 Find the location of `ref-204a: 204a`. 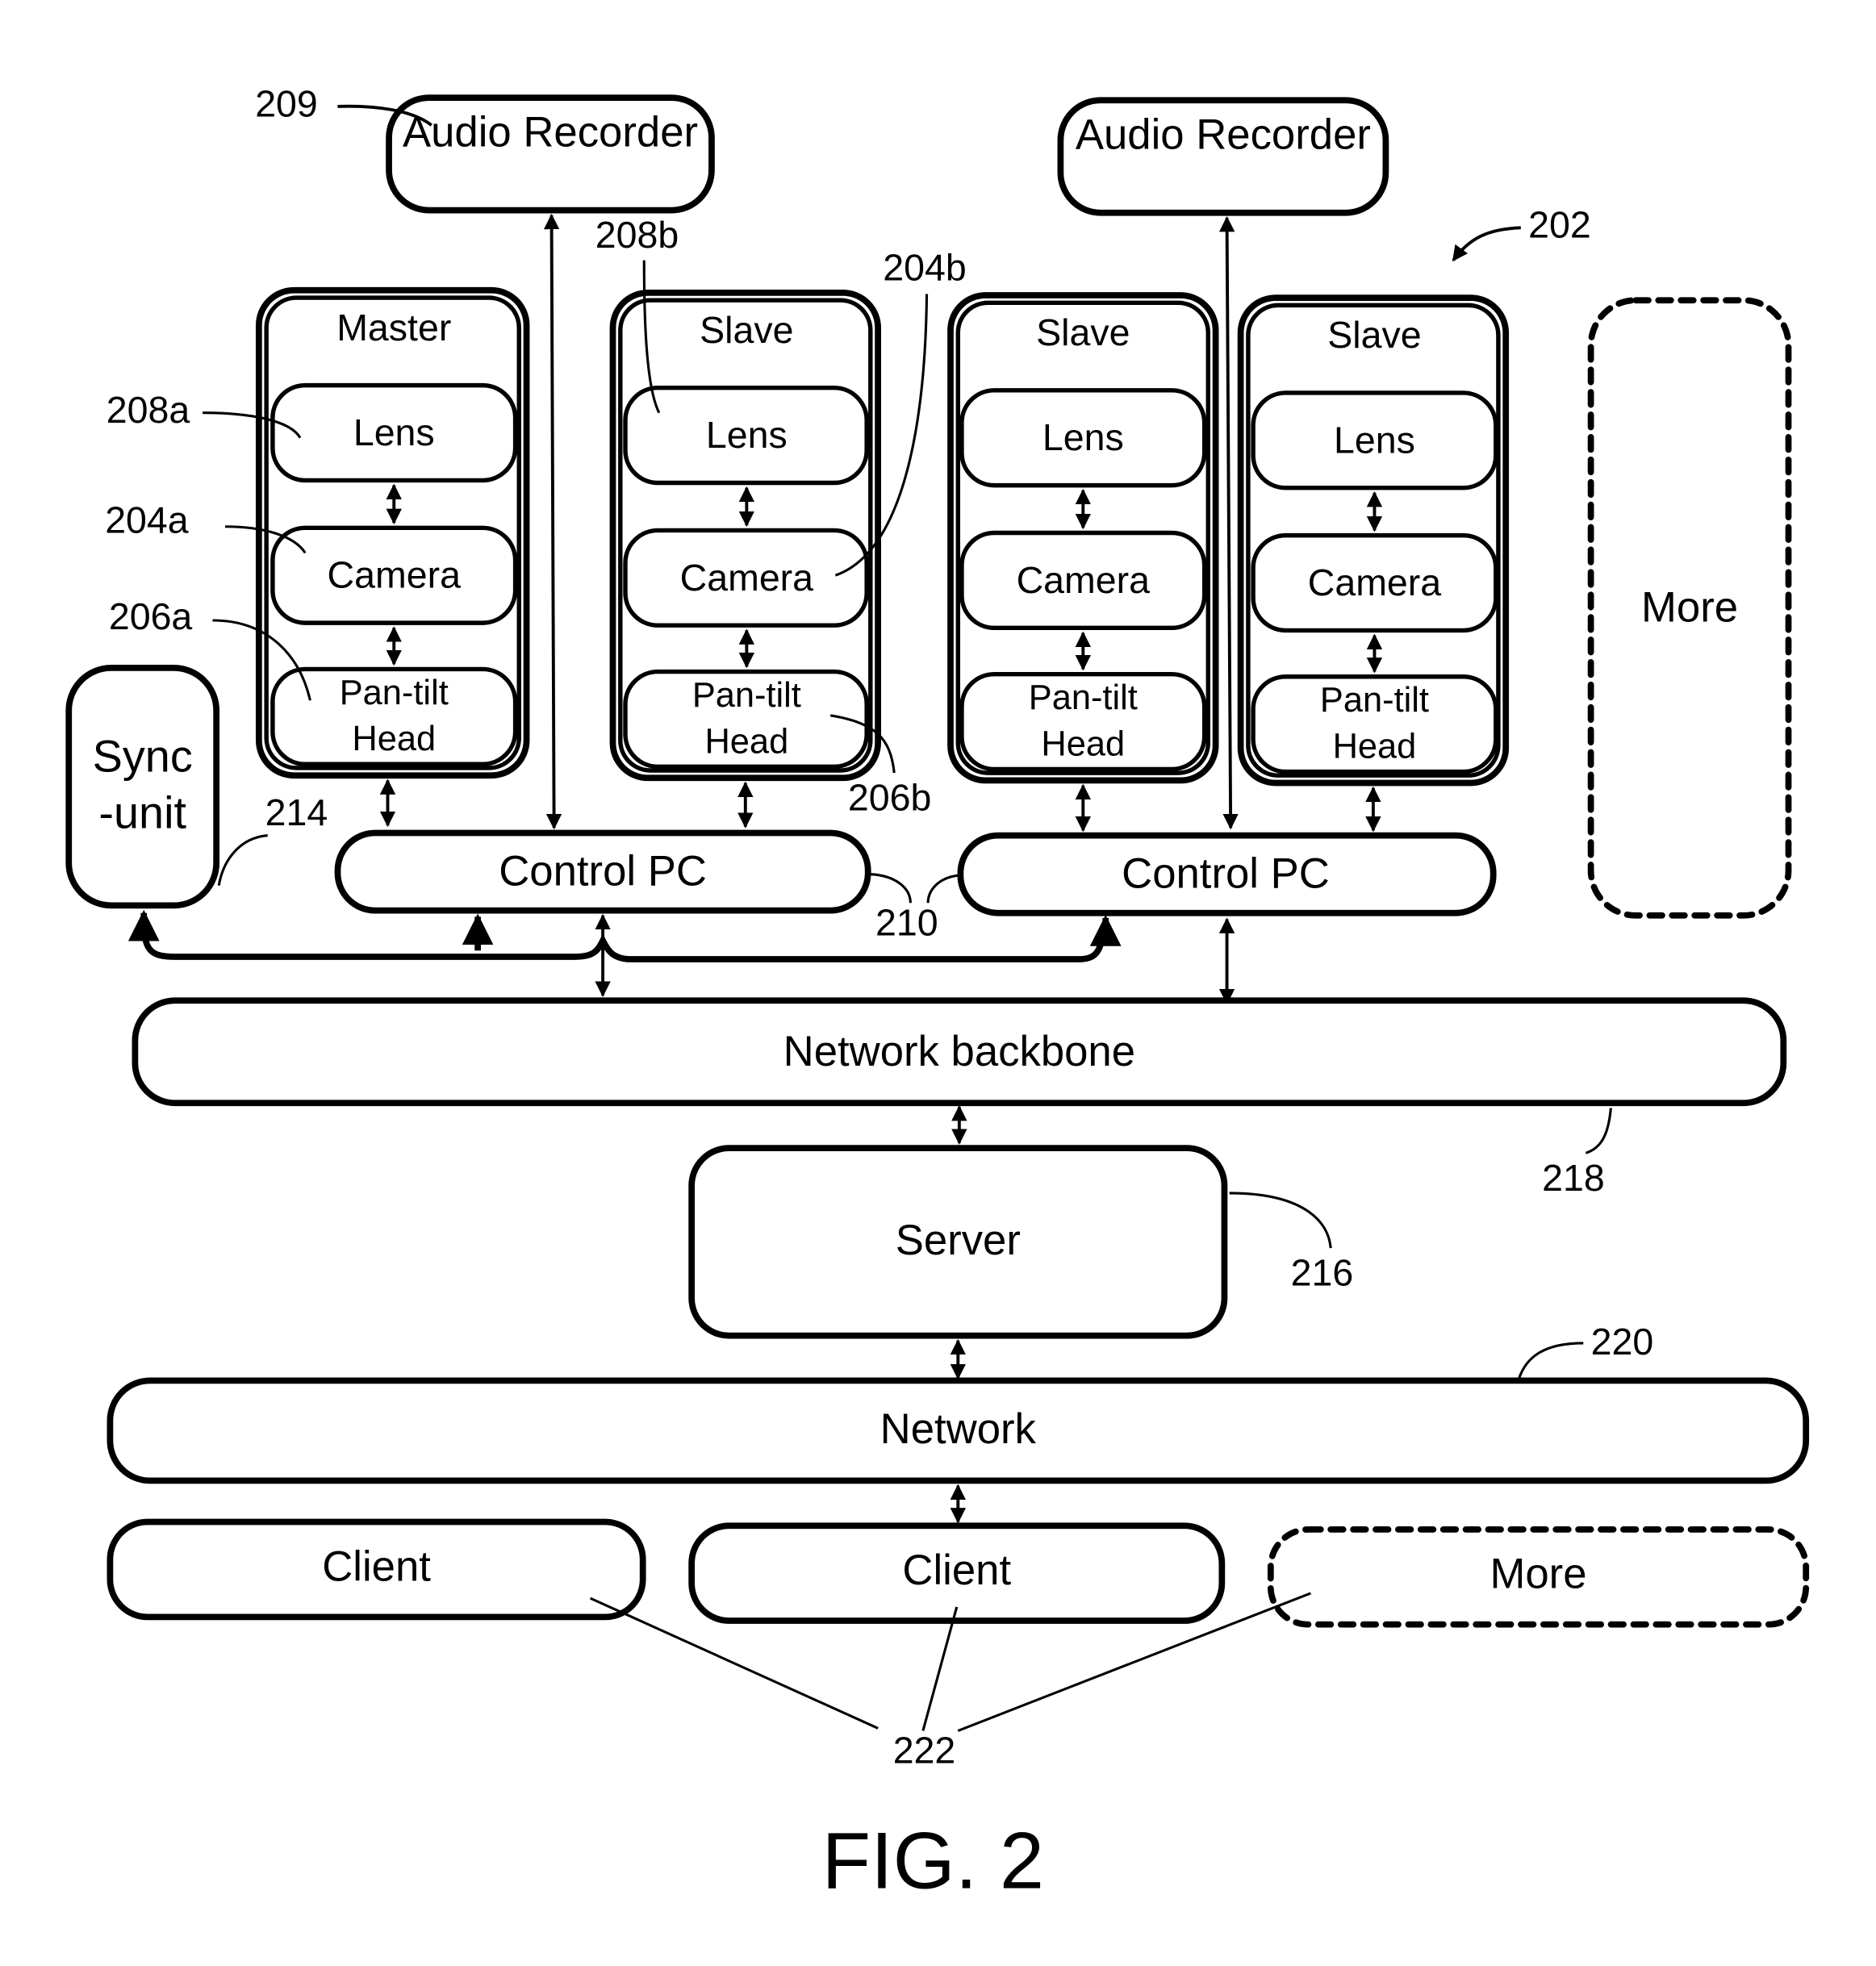

ref-204a: 204a is located at coordinates (147, 520).